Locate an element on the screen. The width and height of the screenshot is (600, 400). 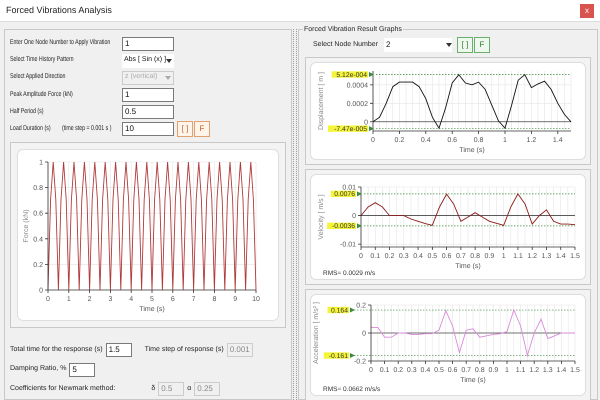
dropdown: 2 is located at coordinates (418, 45).